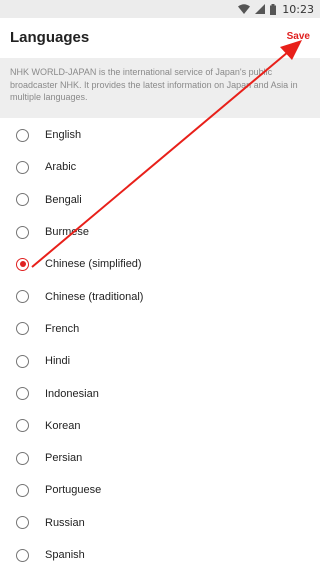 This screenshot has width=320, height=571. Describe the element at coordinates (160, 264) in the screenshot. I see `language-option: Chinese (simplified)` at that location.